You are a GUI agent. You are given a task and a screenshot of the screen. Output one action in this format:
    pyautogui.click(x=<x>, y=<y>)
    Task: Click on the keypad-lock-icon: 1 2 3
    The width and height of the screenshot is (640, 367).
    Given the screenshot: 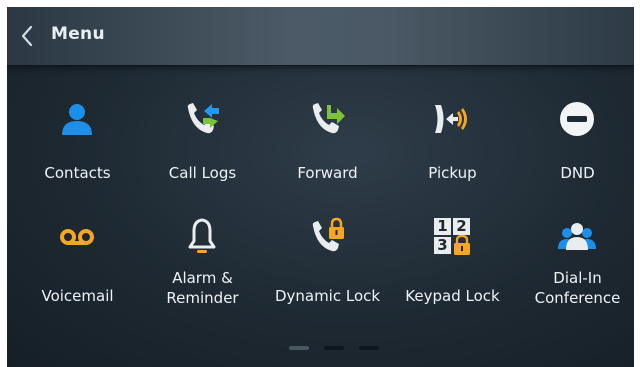 What is the action you would take?
    pyautogui.click(x=452, y=237)
    